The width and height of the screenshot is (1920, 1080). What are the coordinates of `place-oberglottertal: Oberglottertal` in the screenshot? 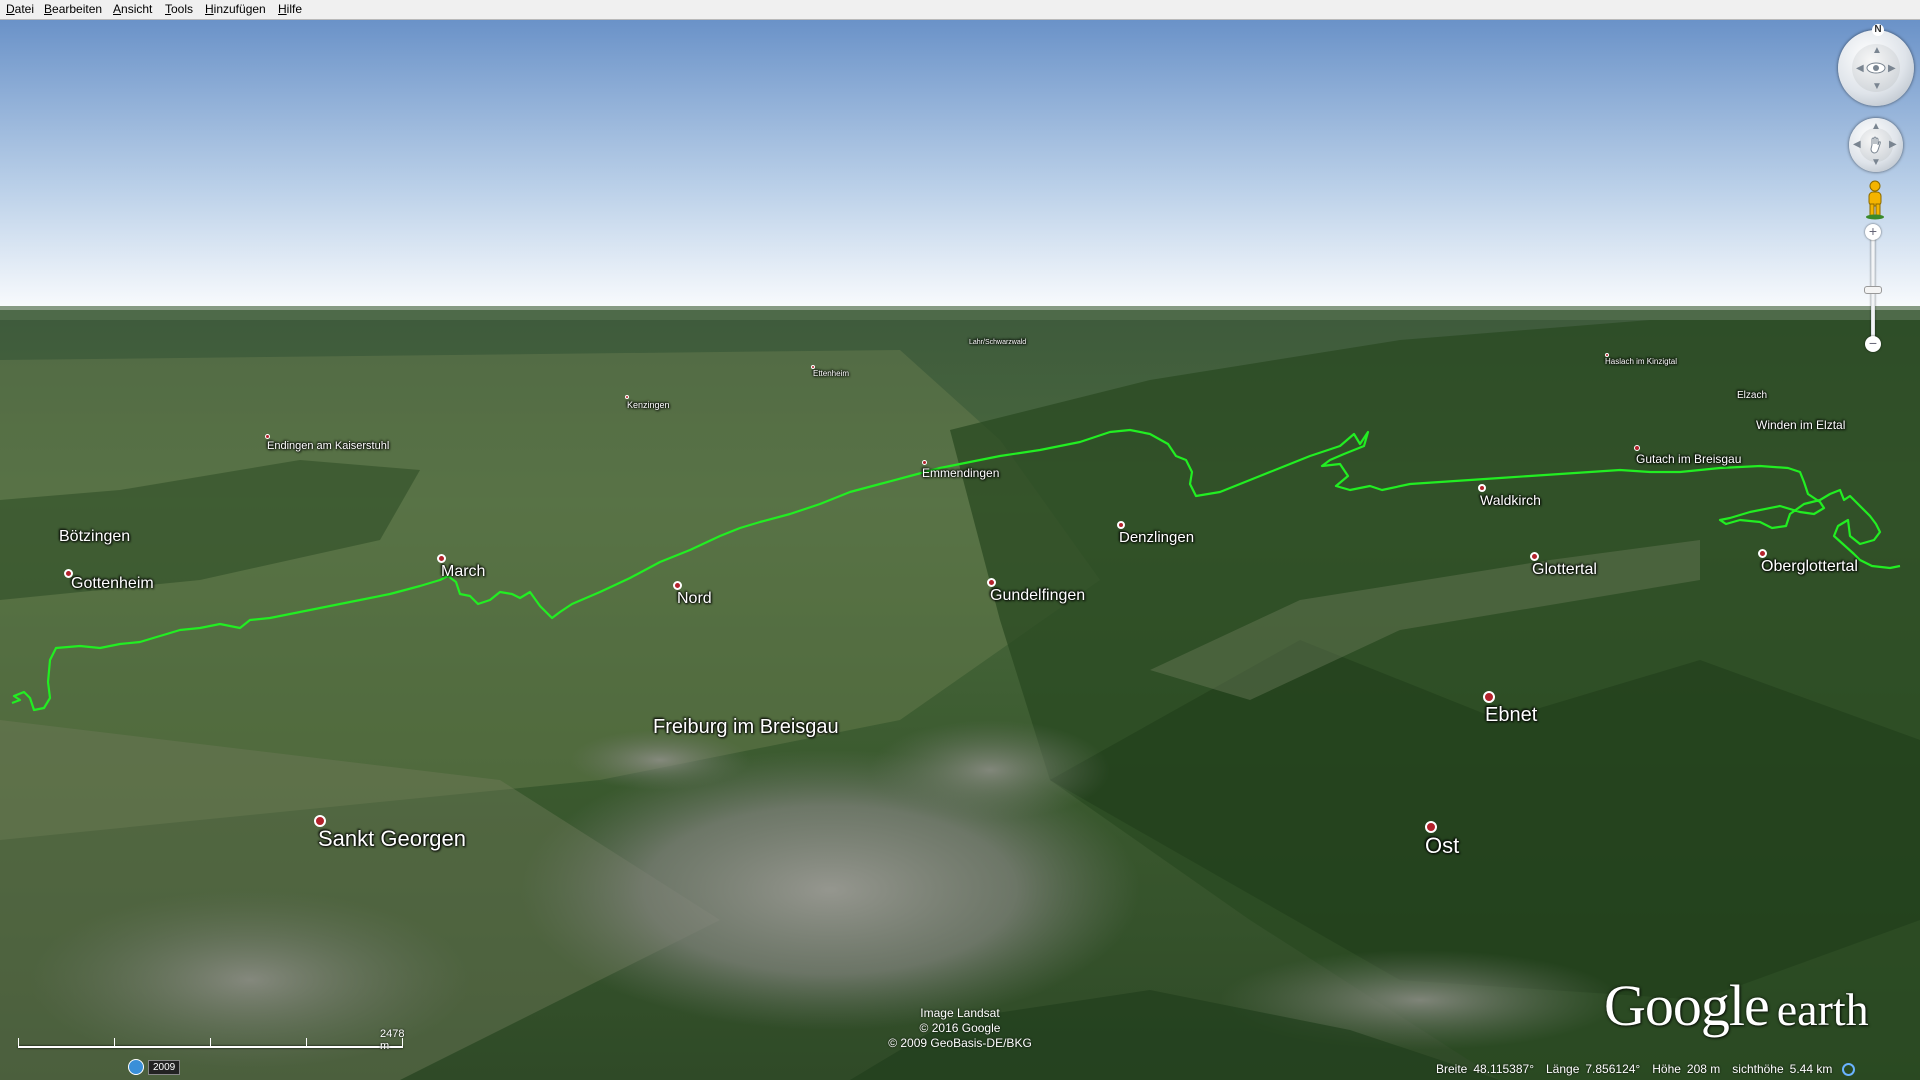 It's located at (1808, 562).